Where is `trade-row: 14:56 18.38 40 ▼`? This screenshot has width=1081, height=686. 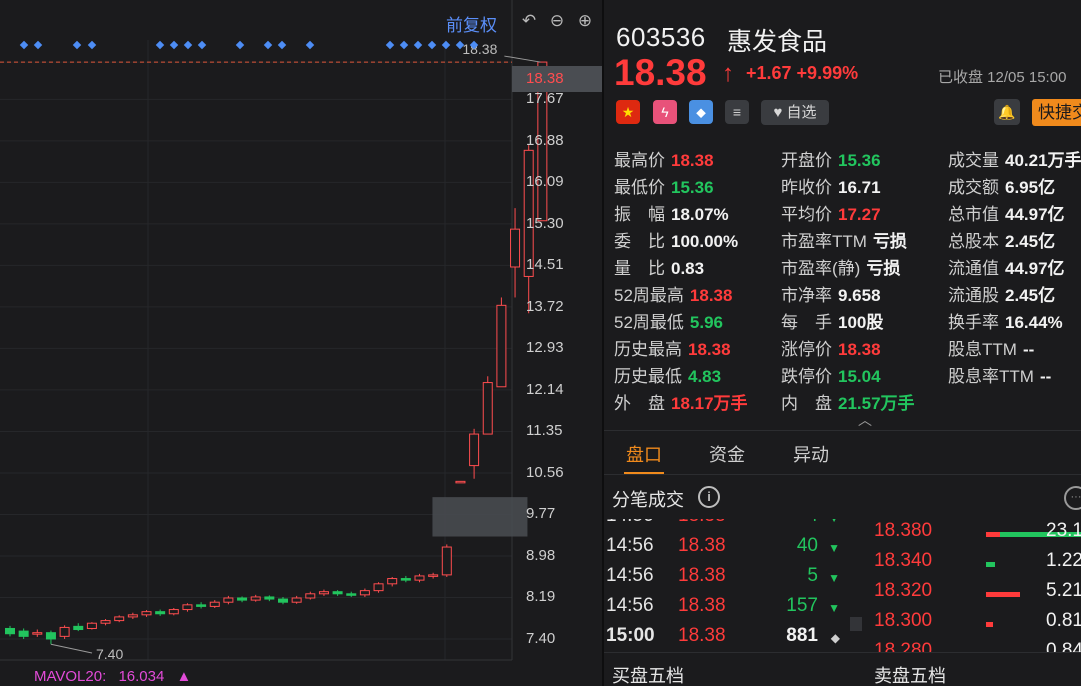 trade-row: 14:56 18.38 40 ▼ is located at coordinates (726, 550).